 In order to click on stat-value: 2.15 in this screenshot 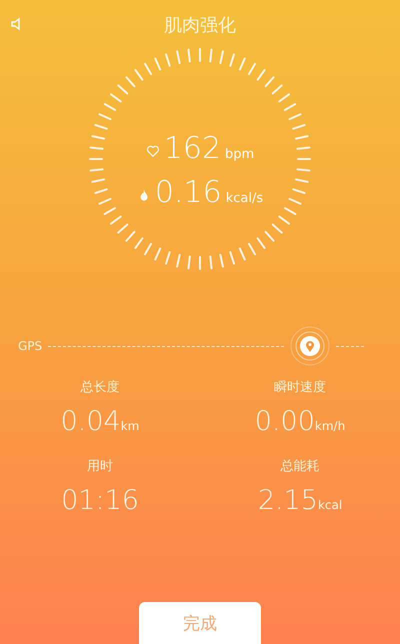, I will do `click(288, 500)`.